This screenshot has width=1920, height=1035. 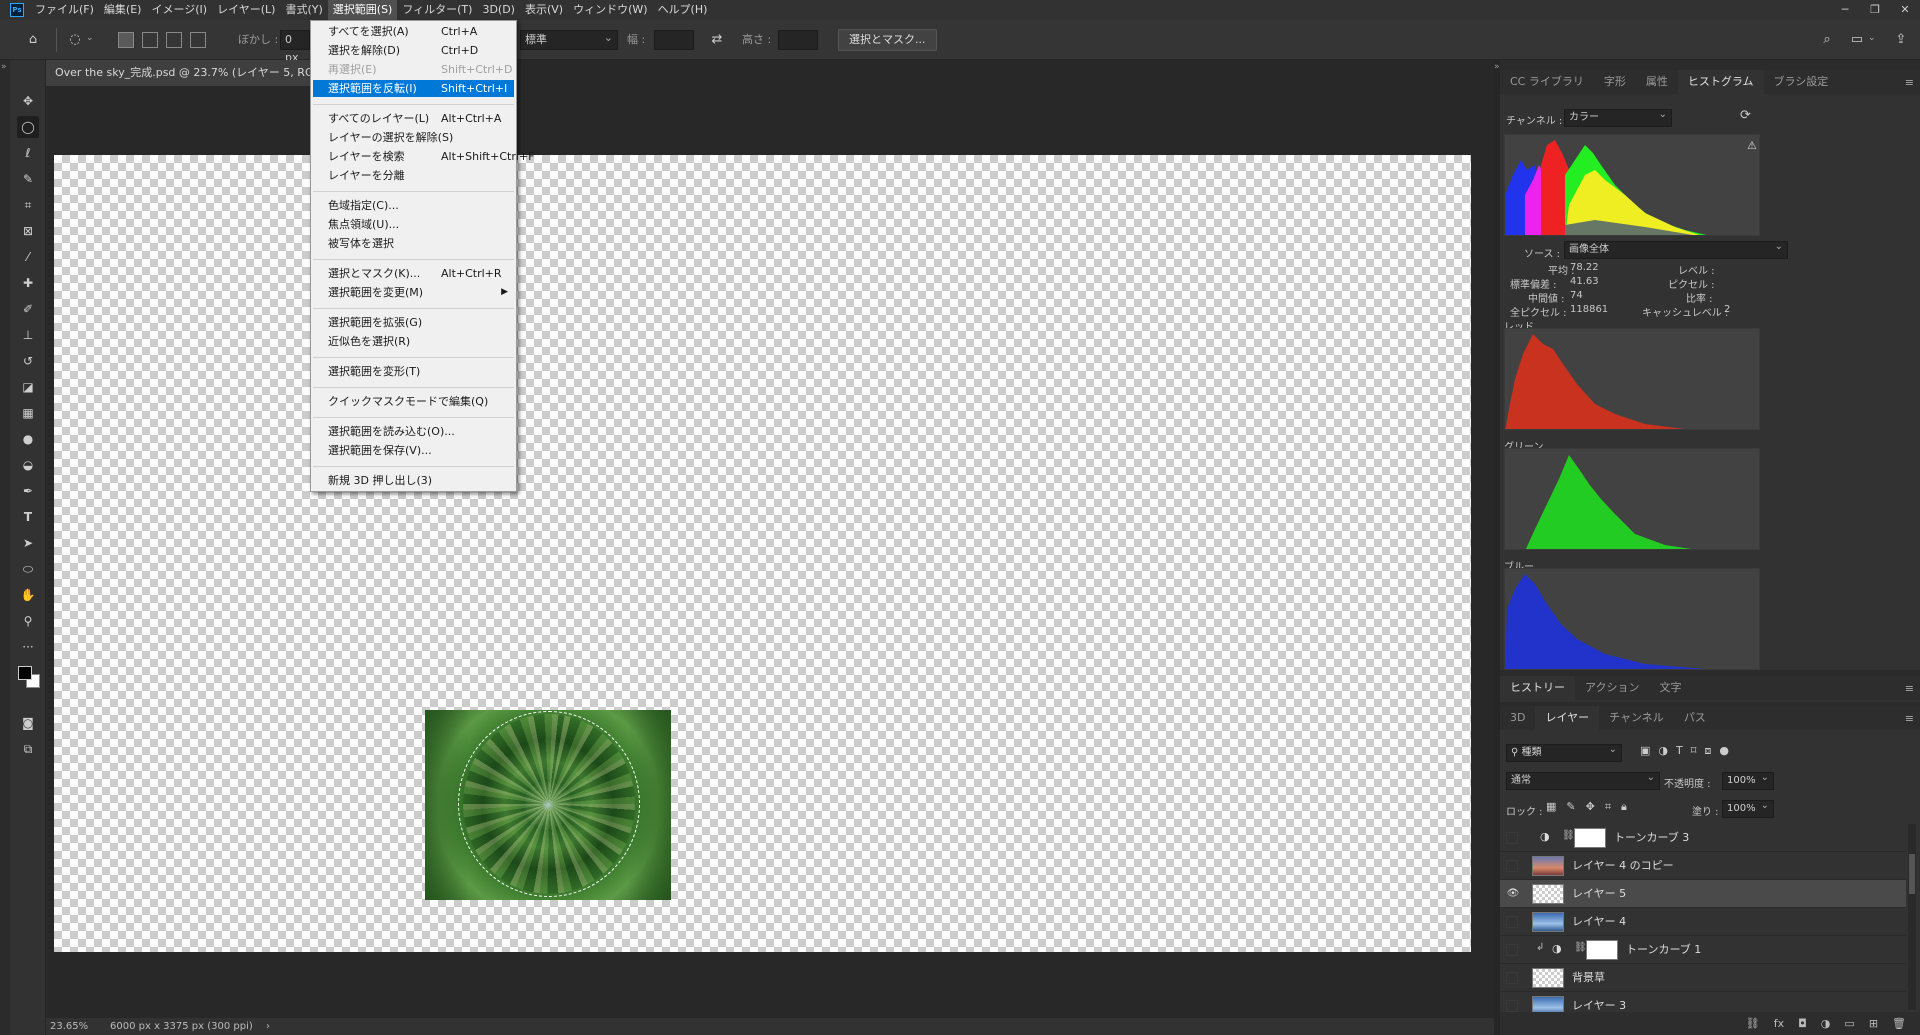 What do you see at coordinates (75, 40) in the screenshot?
I see `elliptical-marquee-preset-icon: ◌` at bounding box center [75, 40].